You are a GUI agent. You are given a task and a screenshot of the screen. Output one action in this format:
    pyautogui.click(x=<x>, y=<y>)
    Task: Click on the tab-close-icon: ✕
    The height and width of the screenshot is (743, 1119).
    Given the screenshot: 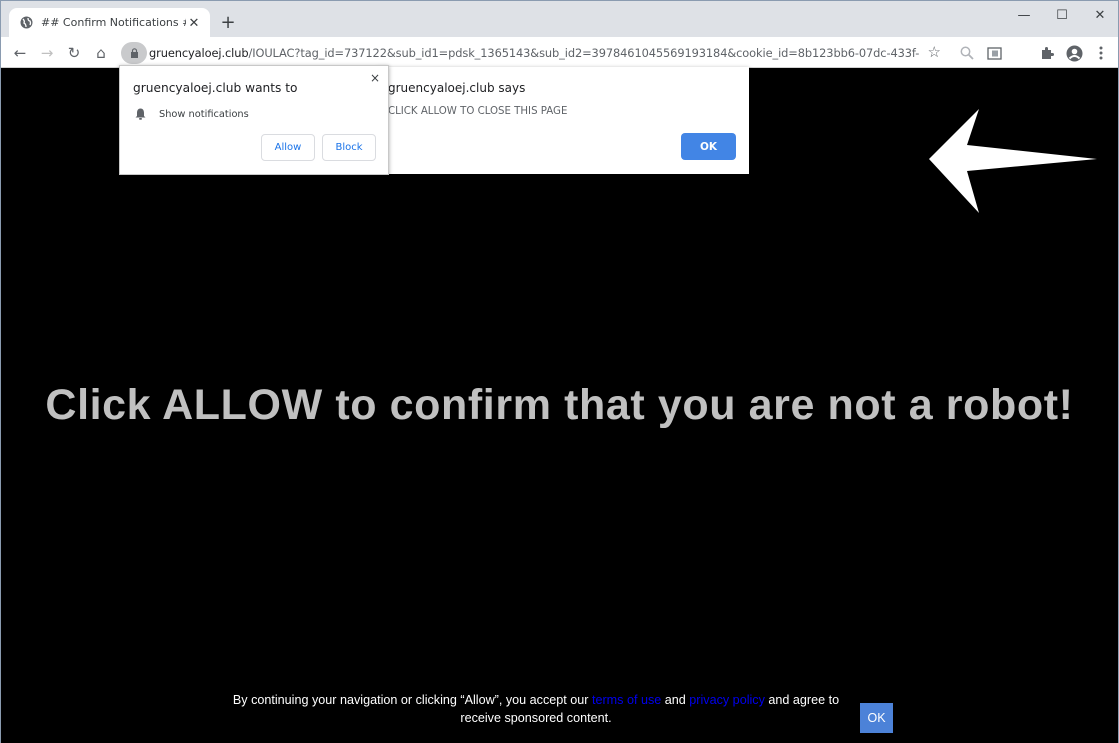 What is the action you would take?
    pyautogui.click(x=194, y=23)
    